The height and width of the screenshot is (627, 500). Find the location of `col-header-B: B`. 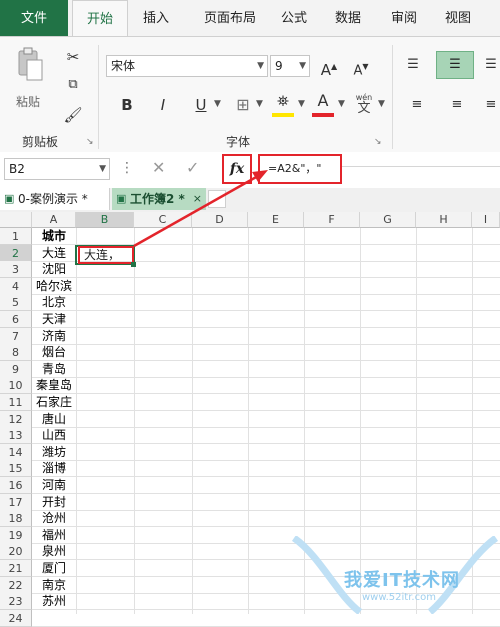

col-header-B: B is located at coordinates (105, 220).